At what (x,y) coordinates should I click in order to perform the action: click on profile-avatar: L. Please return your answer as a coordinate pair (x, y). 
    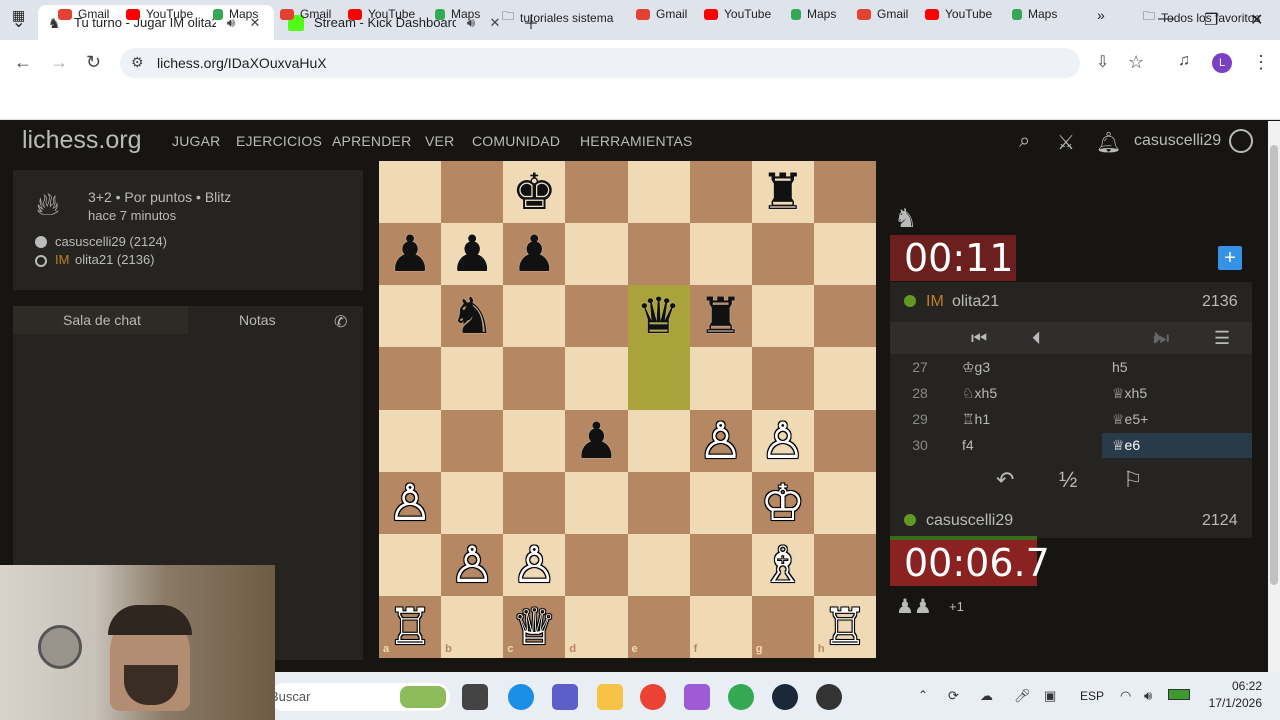
    Looking at the image, I should click on (1222, 63).